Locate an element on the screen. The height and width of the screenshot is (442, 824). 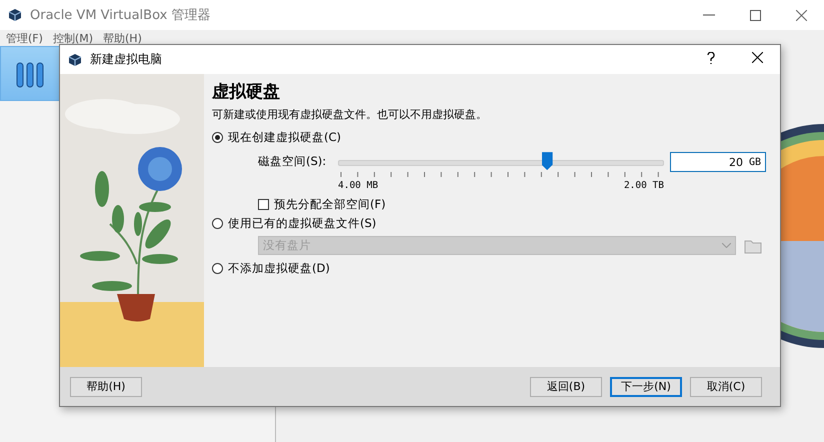
maximize-icon is located at coordinates (755, 15).